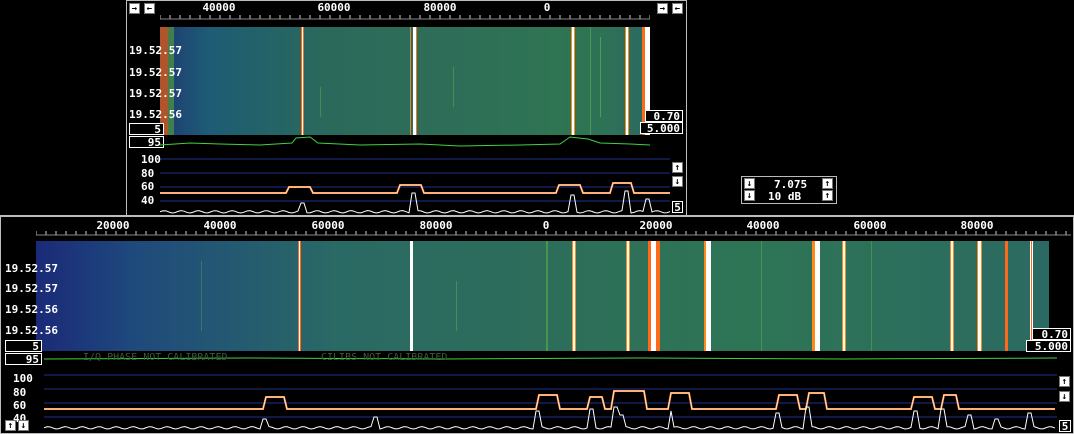  What do you see at coordinates (405, 141) in the screenshot?
I see `green-trace` at bounding box center [405, 141].